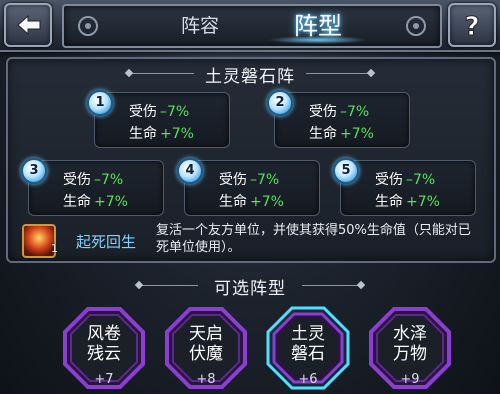 The height and width of the screenshot is (394, 500). I want to click on formation-option-name: 天启 伏魔, so click(206, 344).